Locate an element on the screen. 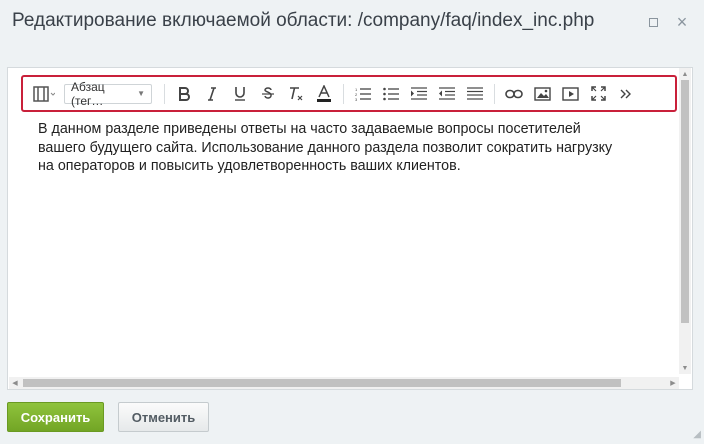 Image resolution: width=704 pixels, height=444 pixels. indent-icon is located at coordinates (419, 93).